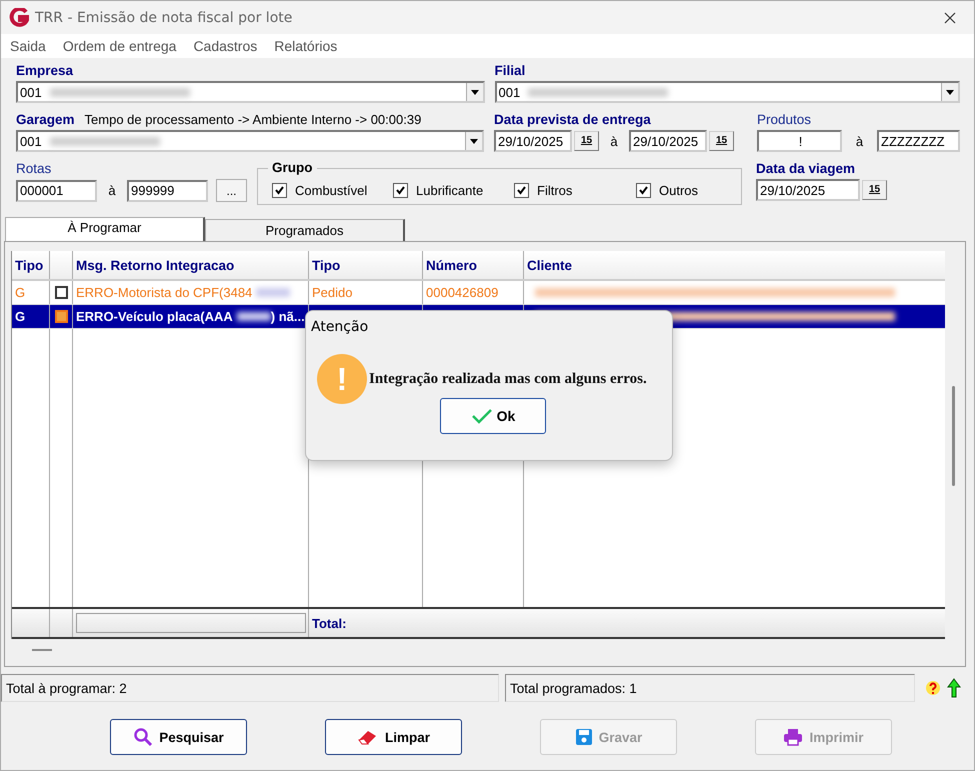  Describe the element at coordinates (253, 119) in the screenshot. I see `processing-time-text: Tempo de processamento -> Ambiente Interno -> 00:00:39` at that location.